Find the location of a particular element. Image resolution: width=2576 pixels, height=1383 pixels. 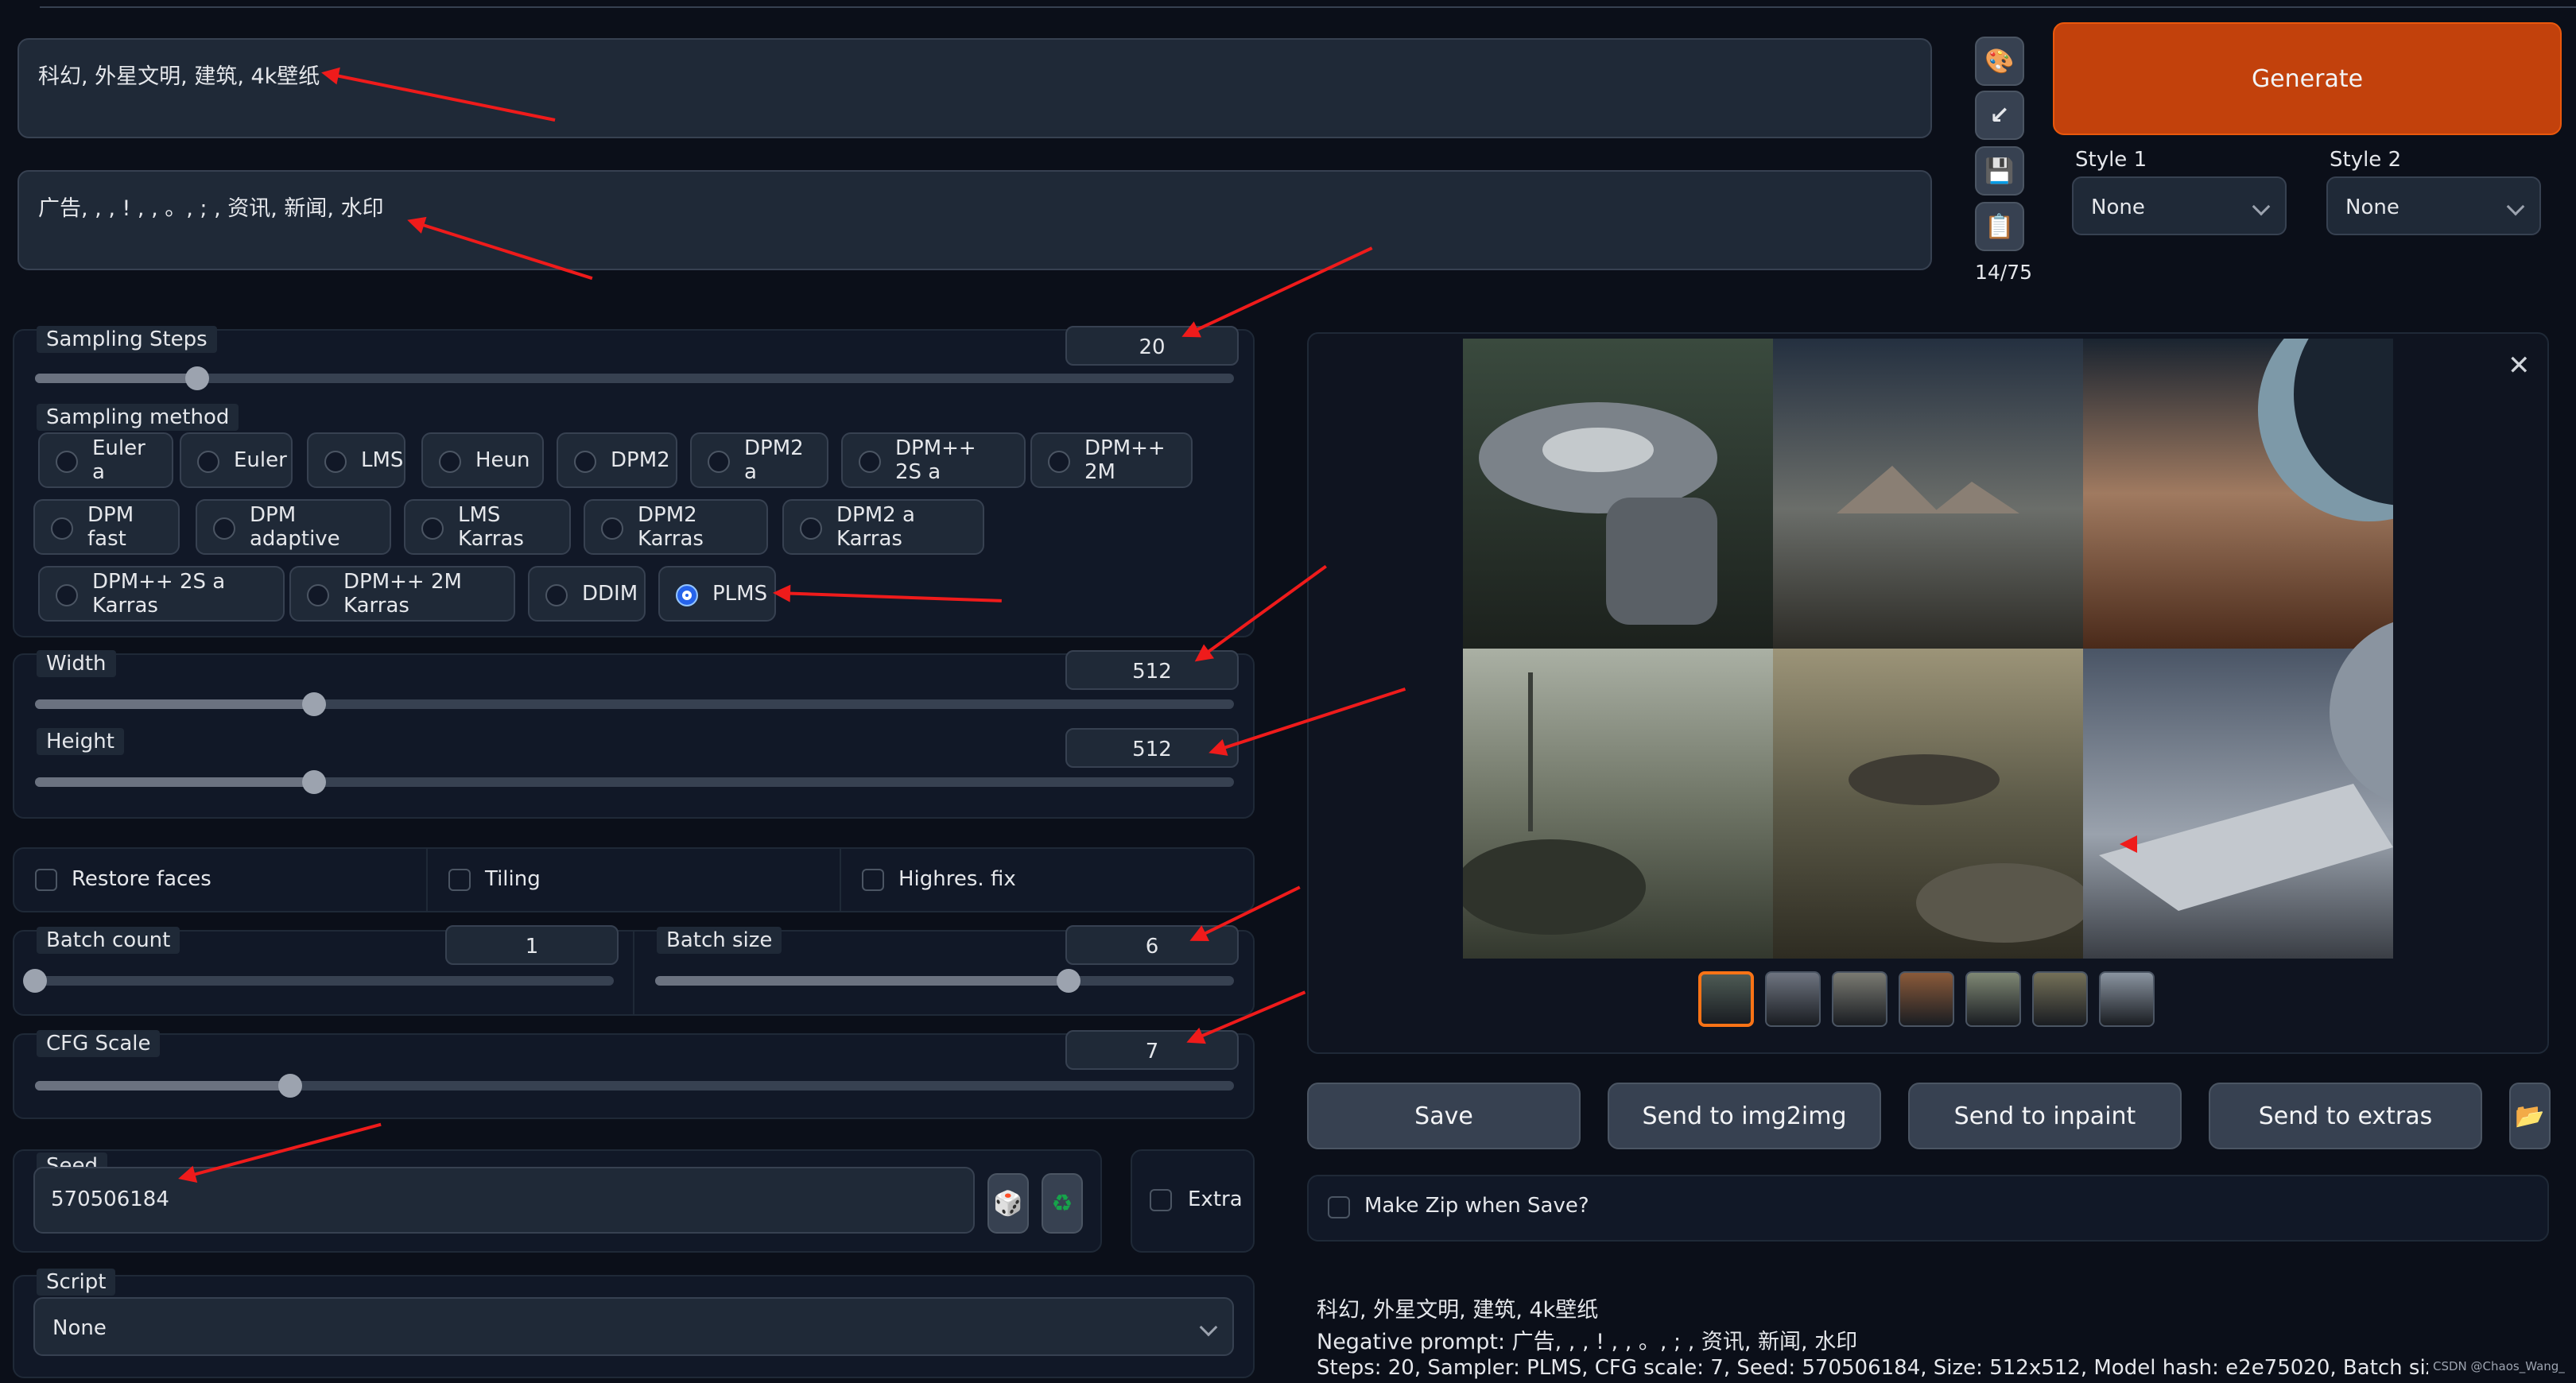

cfg-scale-input: 7 is located at coordinates (1152, 1050).